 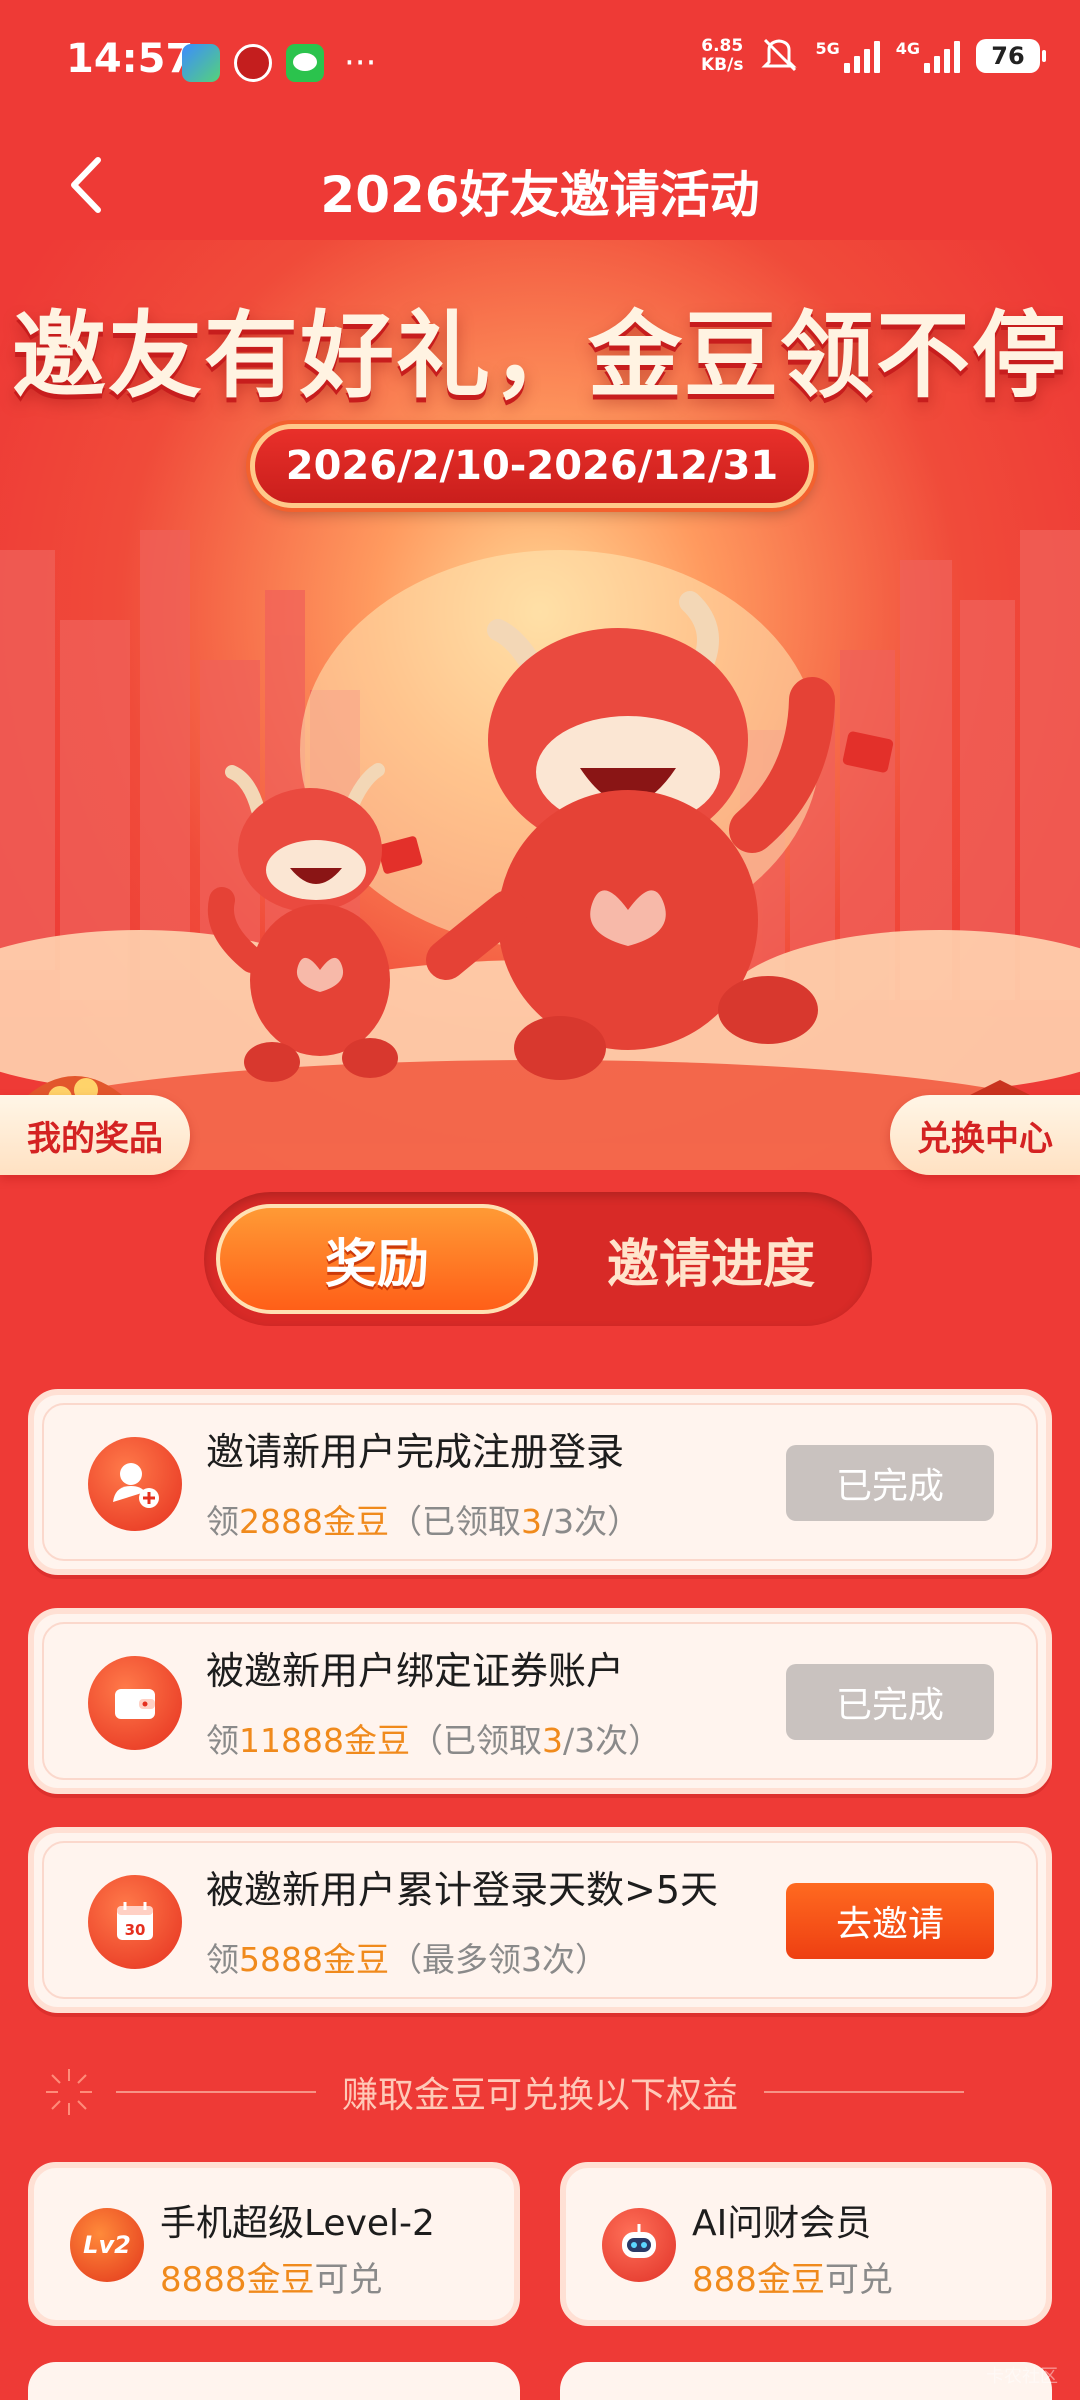 I want to click on signal-4g: 4G, so click(x=928, y=56).